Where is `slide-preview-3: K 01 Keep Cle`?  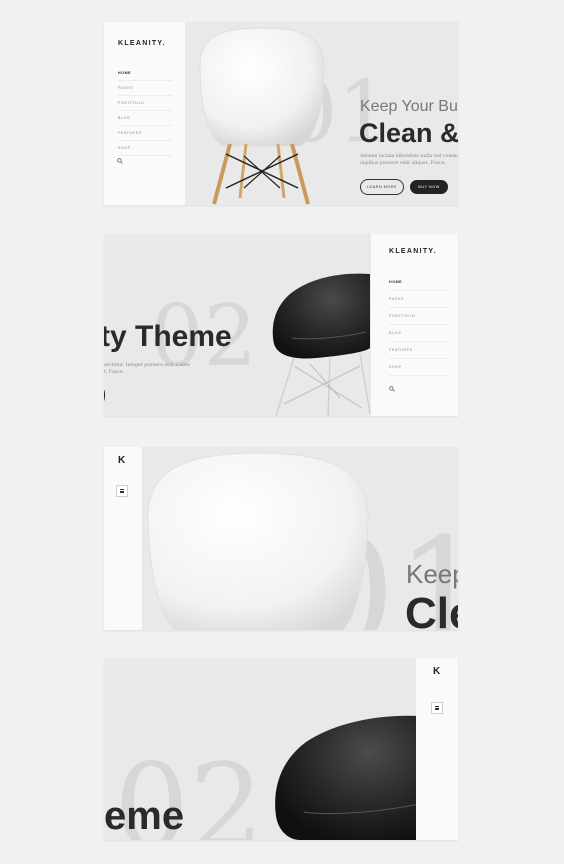 slide-preview-3: K 01 Keep Cle is located at coordinates (281, 538).